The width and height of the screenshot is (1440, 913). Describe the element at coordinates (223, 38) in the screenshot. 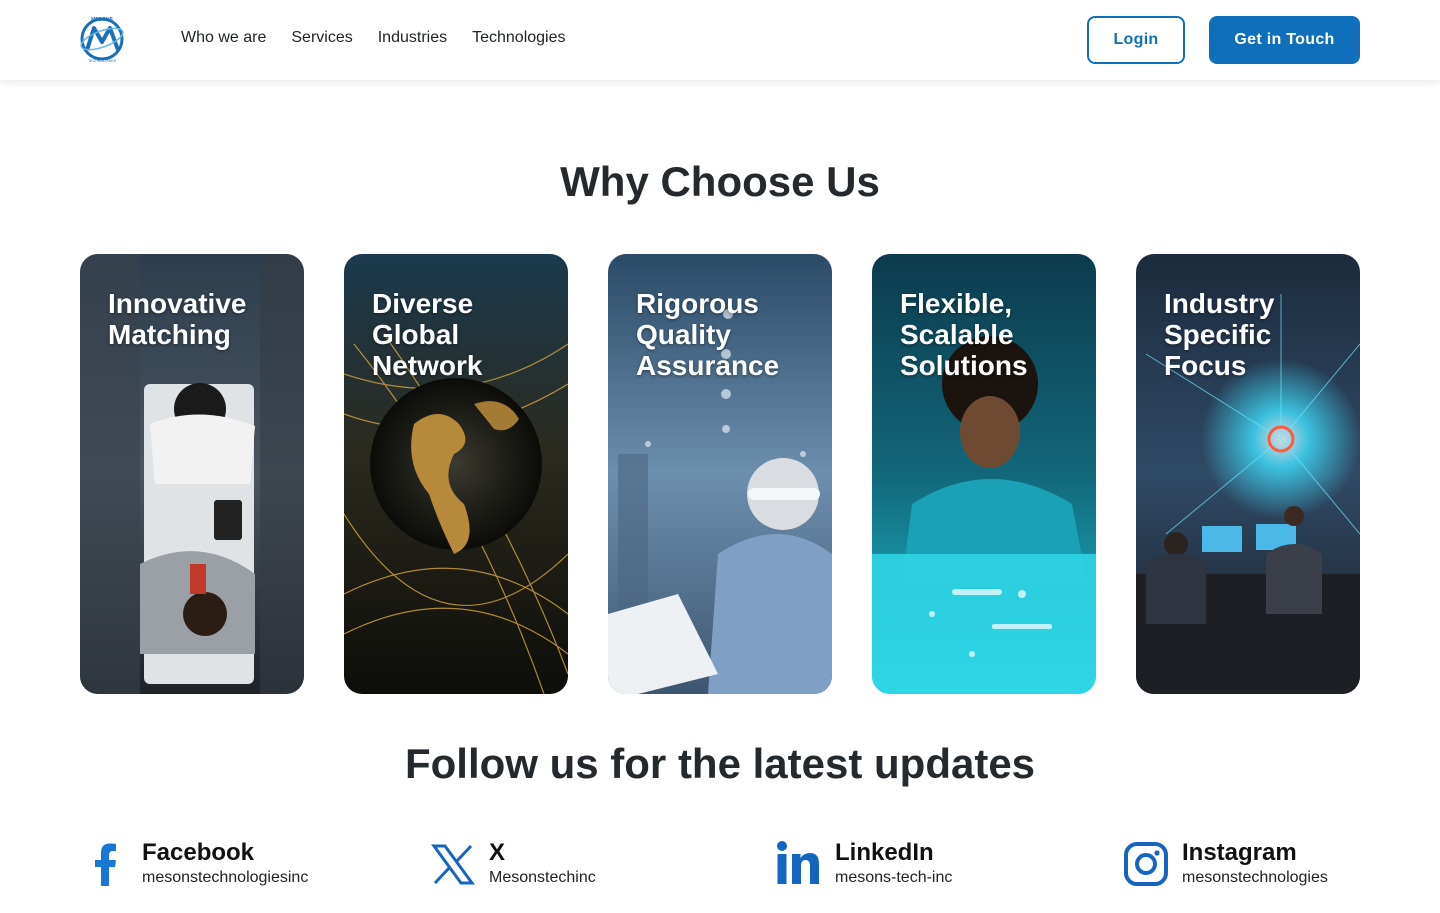

I see `nav-who-we-are: Who we are` at that location.